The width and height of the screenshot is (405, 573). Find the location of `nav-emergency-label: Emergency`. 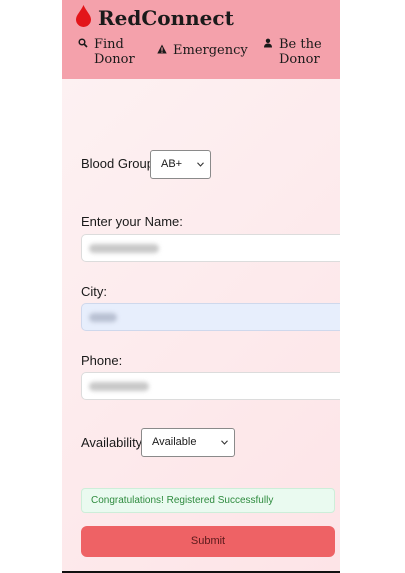

nav-emergency-label: Emergency is located at coordinates (210, 50).